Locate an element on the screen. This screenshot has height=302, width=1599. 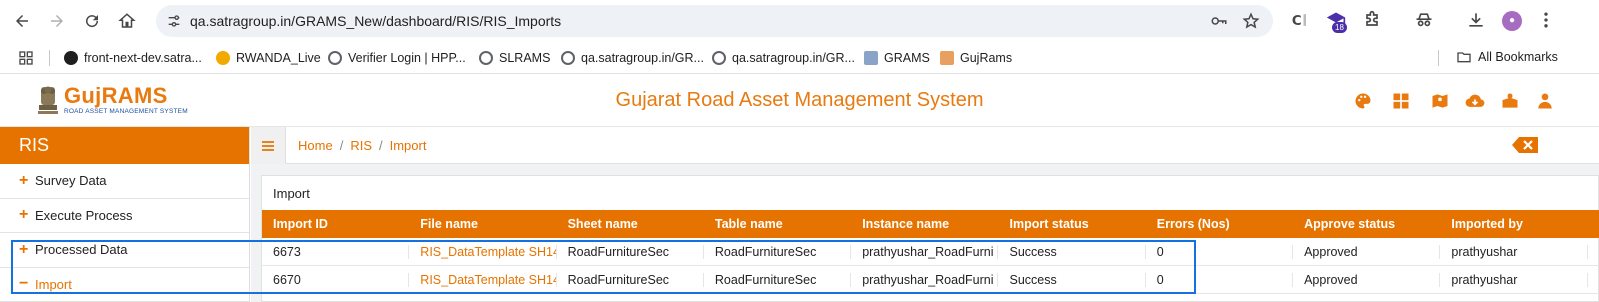
column-header: Import status is located at coordinates (1071, 224).